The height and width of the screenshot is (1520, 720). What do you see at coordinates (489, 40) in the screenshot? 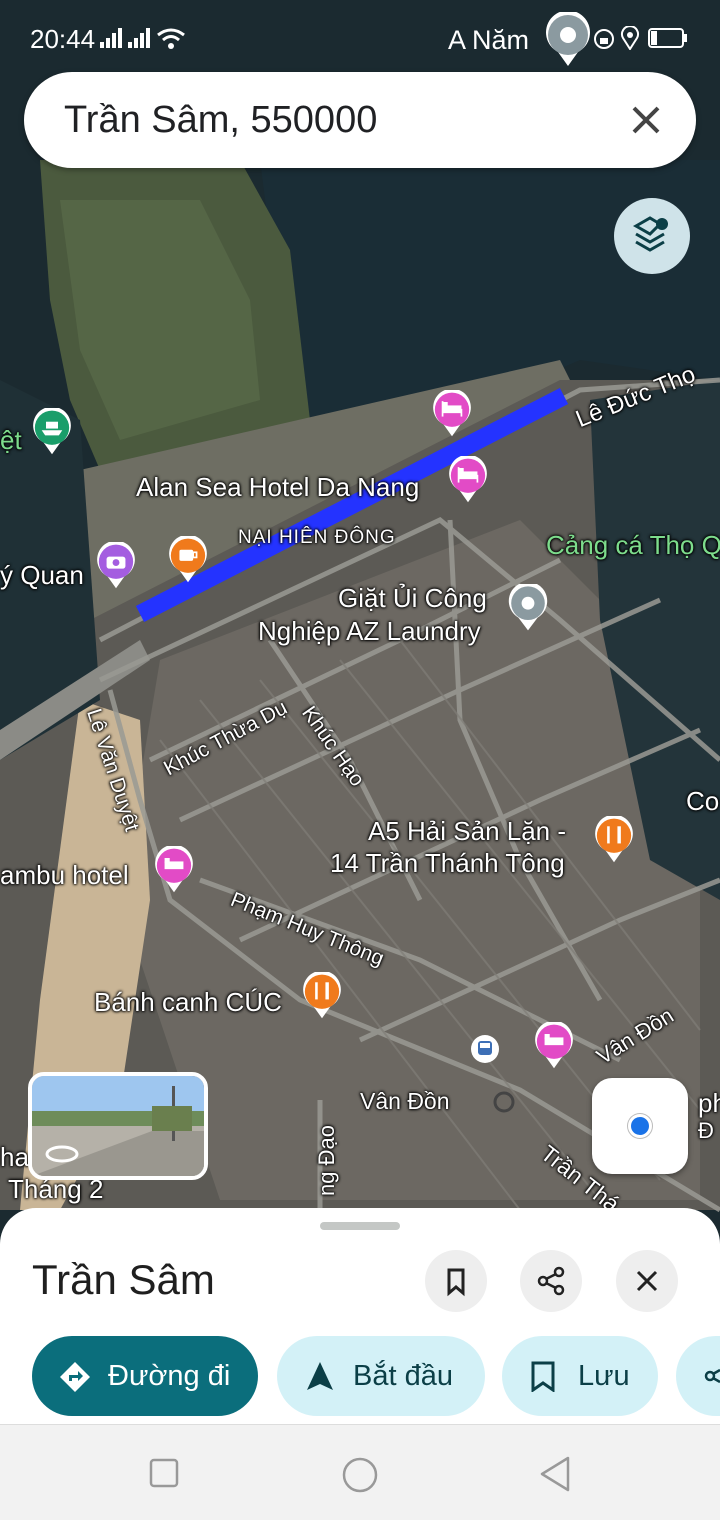
I see `status-user: A Năm` at bounding box center [489, 40].